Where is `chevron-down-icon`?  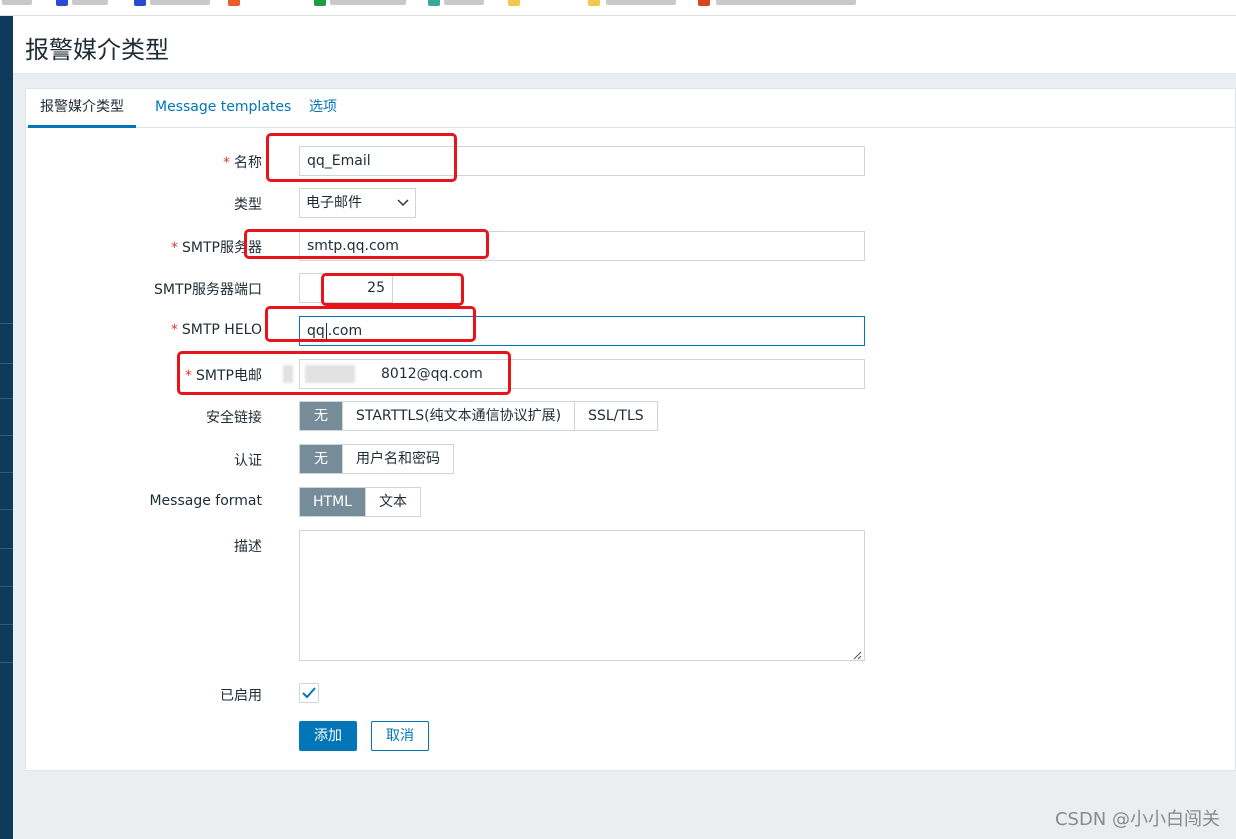
chevron-down-icon is located at coordinates (403, 208).